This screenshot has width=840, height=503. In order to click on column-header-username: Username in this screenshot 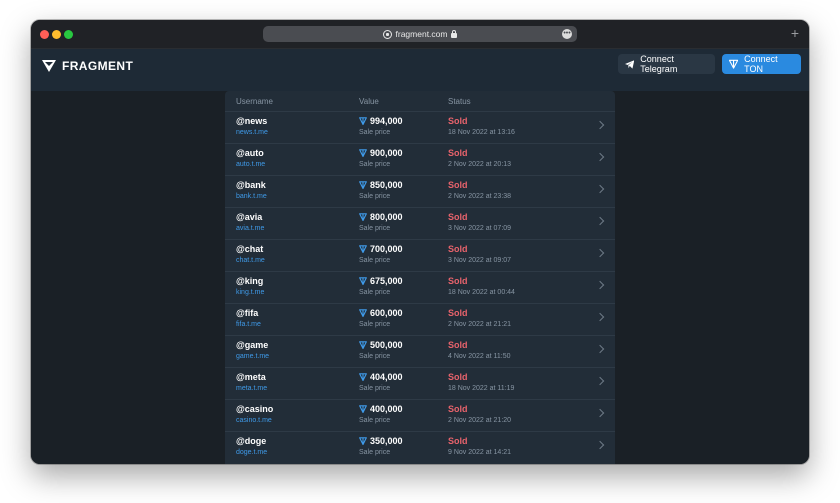, I will do `click(254, 101)`.